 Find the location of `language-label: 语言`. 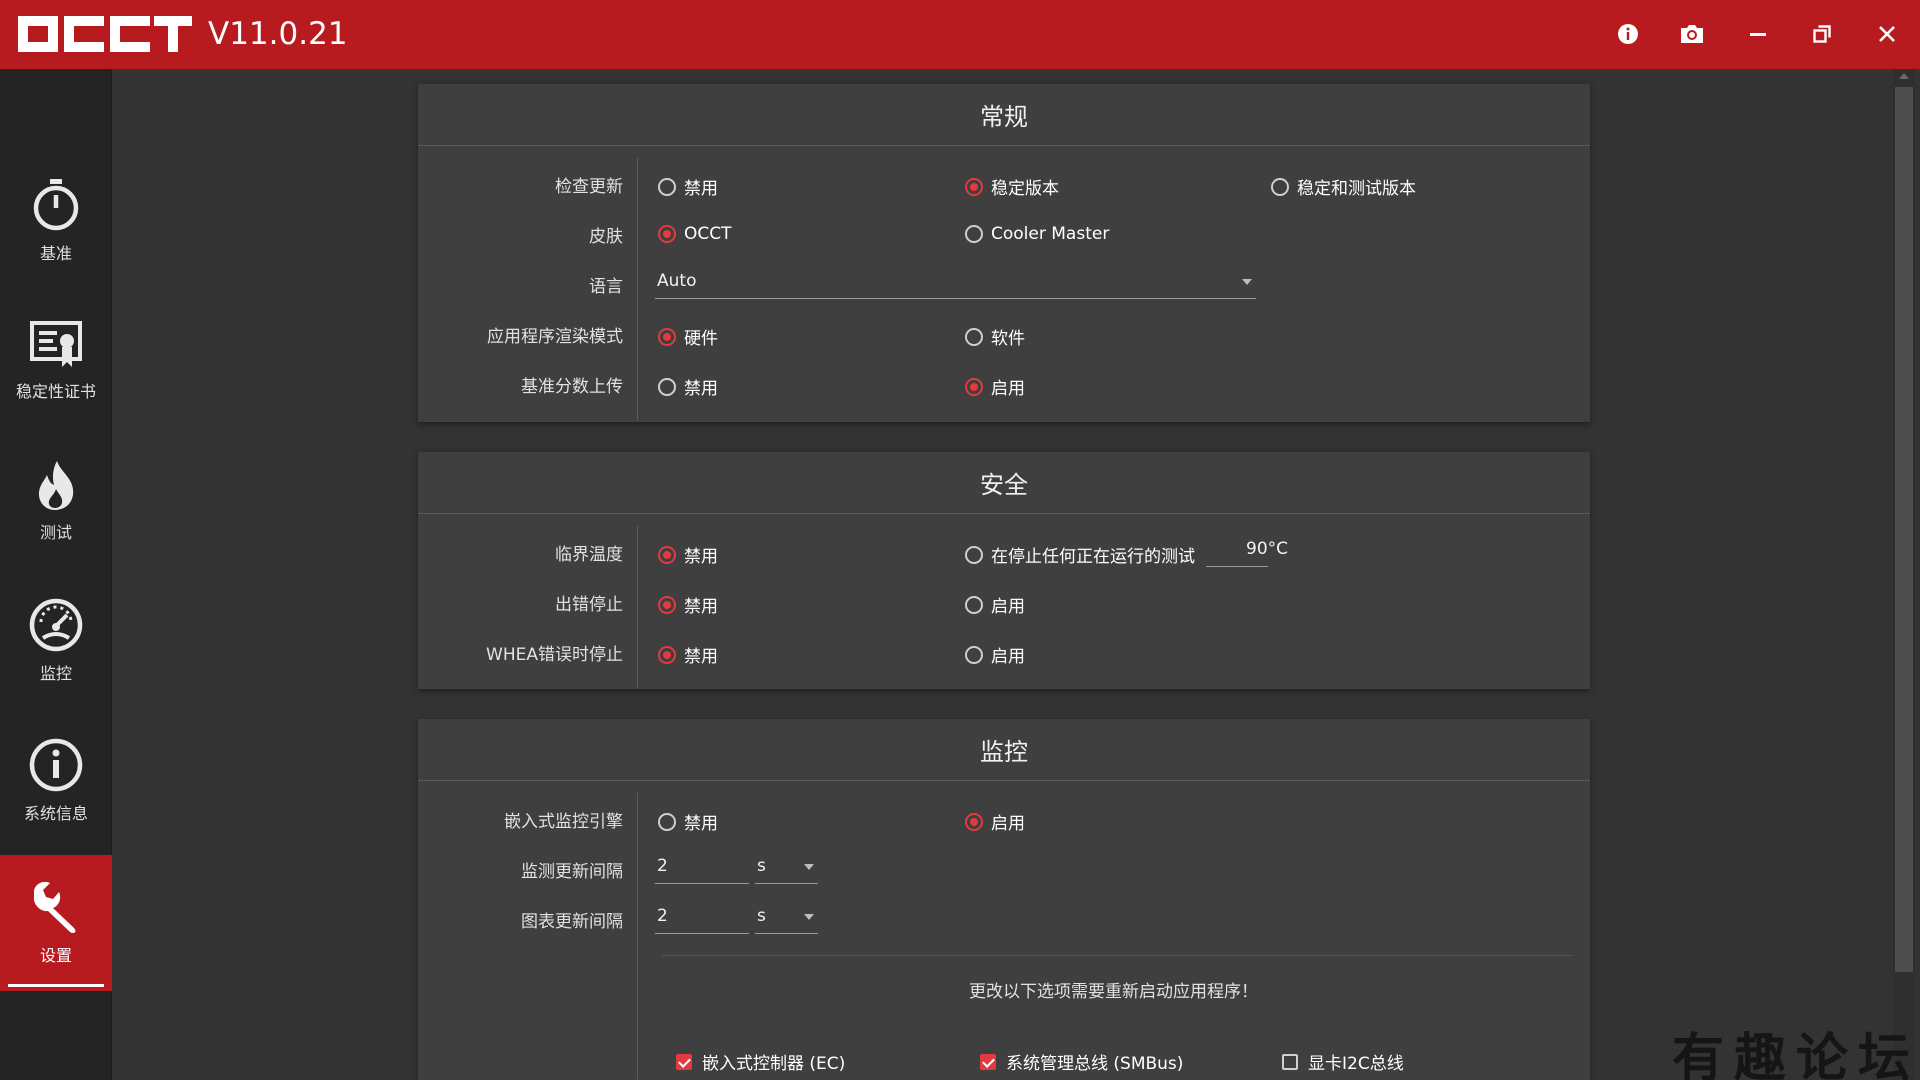

language-label: 语言 is located at coordinates (606, 287).